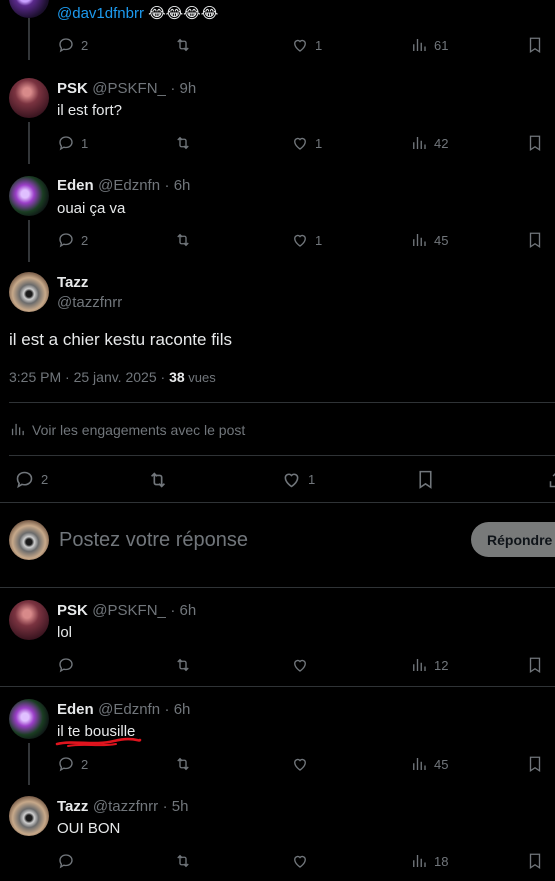 This screenshot has width=555, height=881. I want to click on share-button, so click(551, 479).